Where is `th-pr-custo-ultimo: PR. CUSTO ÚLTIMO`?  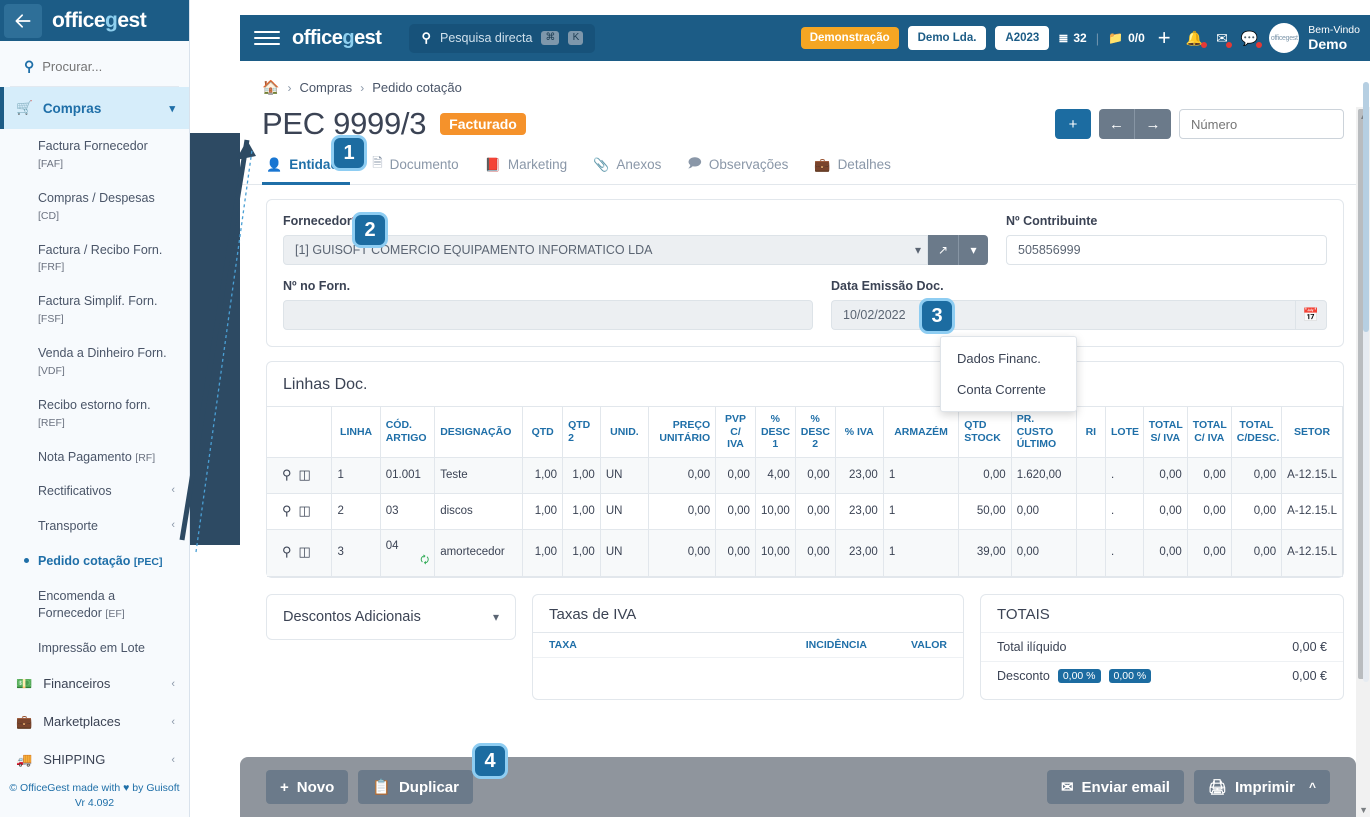 th-pr-custo-ultimo: PR. CUSTO ÚLTIMO is located at coordinates (1044, 432).